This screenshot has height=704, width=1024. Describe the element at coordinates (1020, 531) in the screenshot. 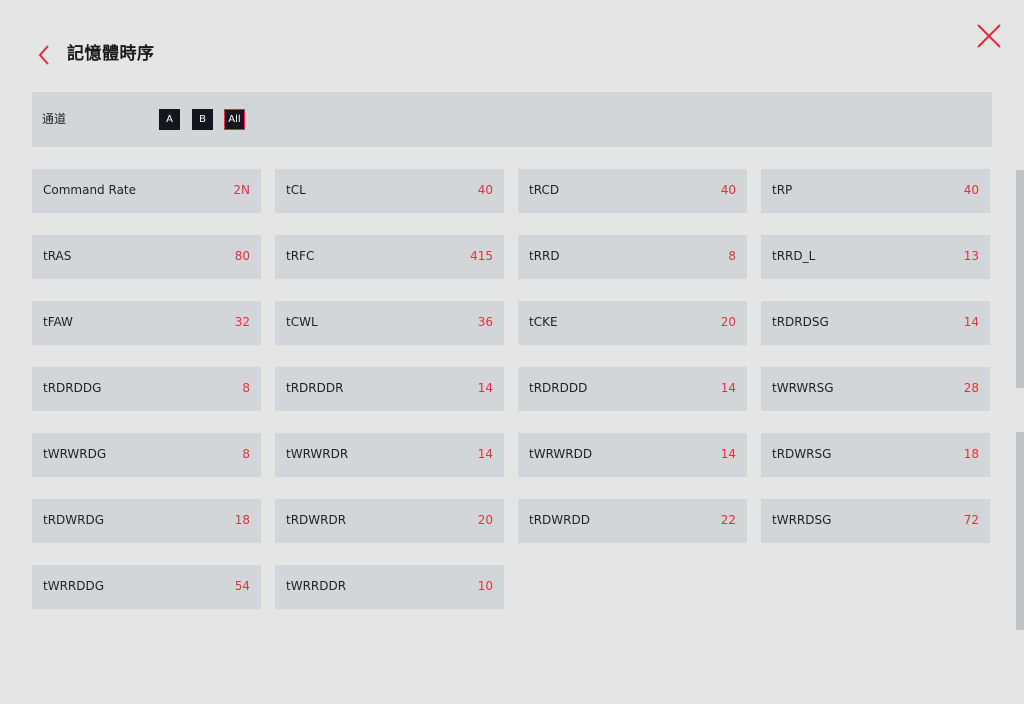

I see `scrollbar-track-segment` at that location.